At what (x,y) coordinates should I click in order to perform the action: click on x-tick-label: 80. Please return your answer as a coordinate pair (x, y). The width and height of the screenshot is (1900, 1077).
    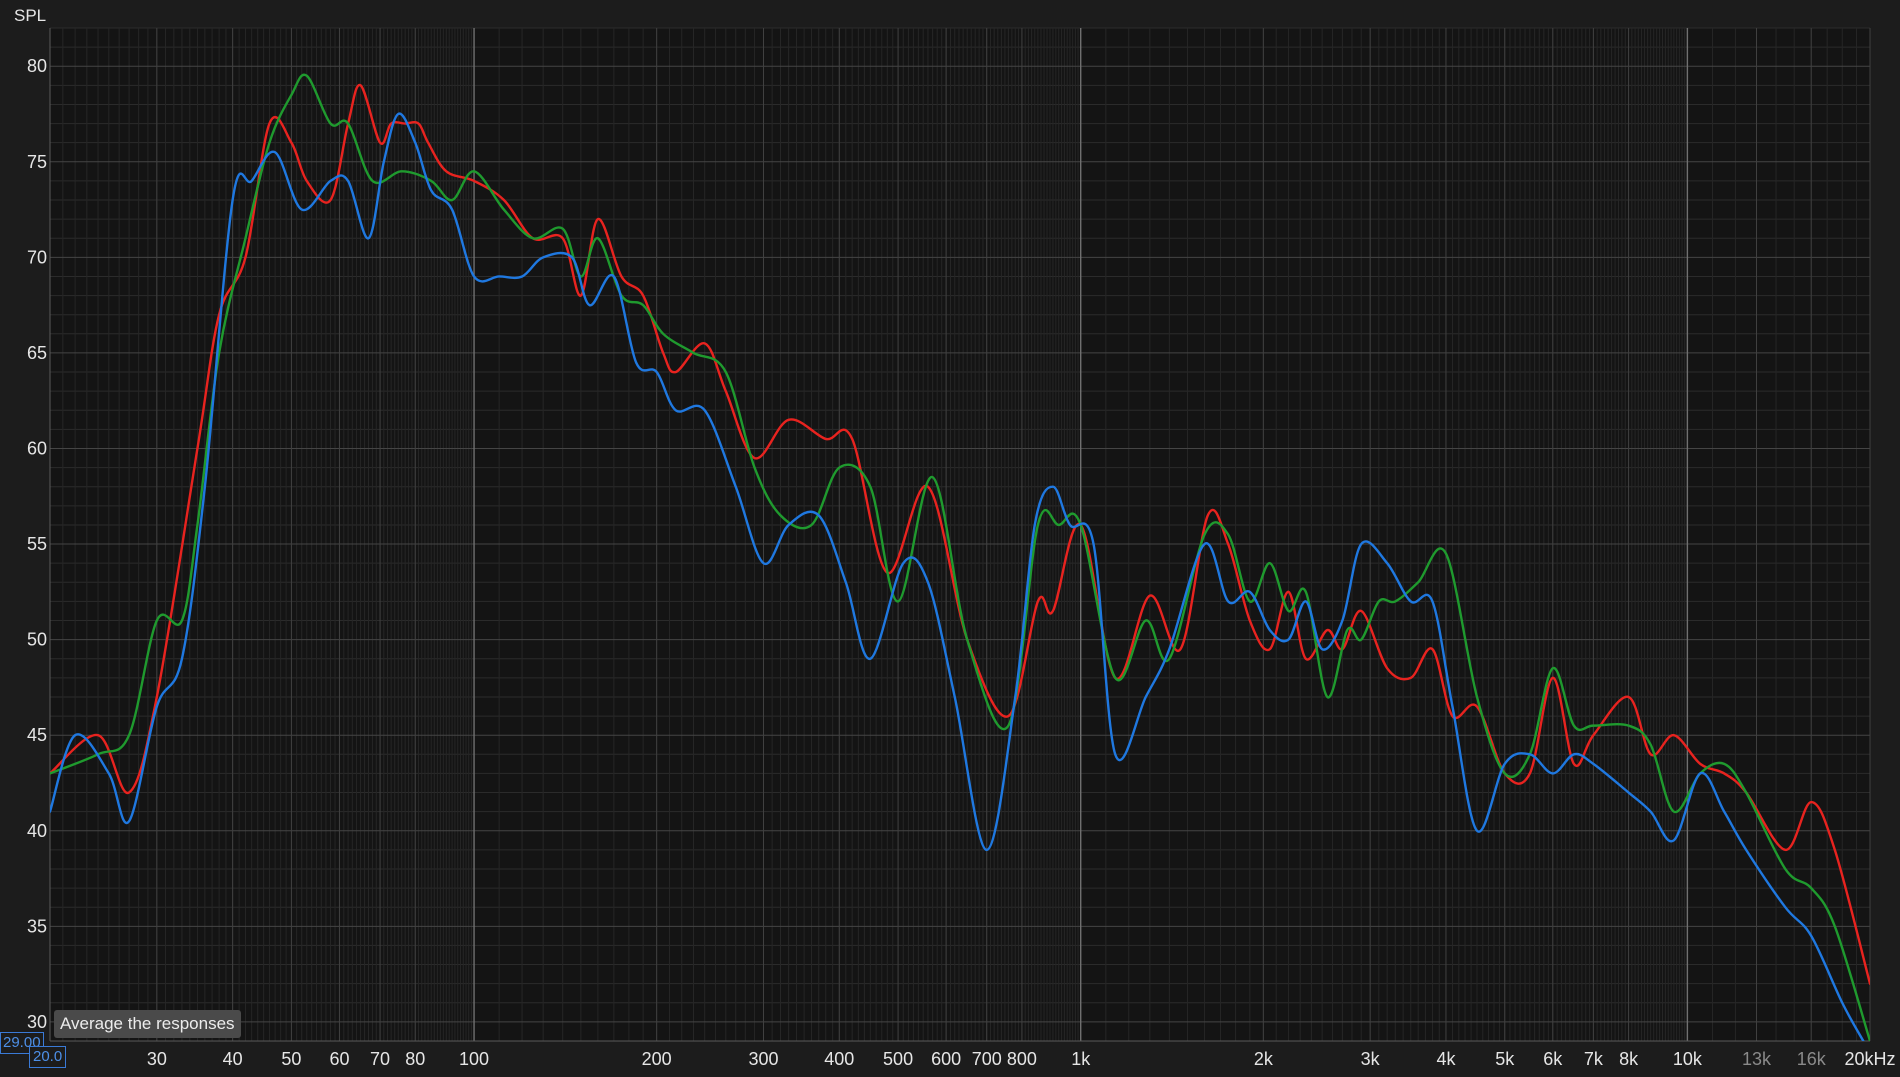
    Looking at the image, I should click on (415, 1059).